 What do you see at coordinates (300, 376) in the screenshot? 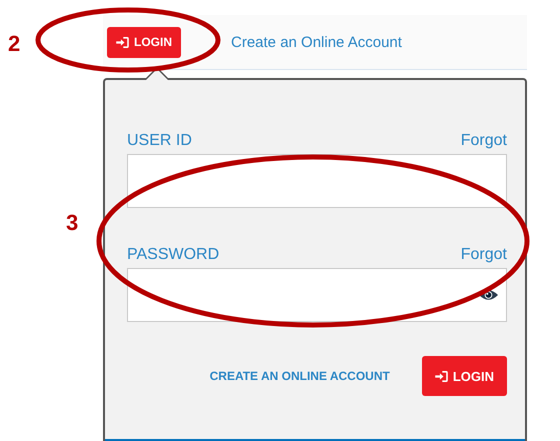
I see `create-account-link: CREATE AN ONLINE ACCOUNT` at bounding box center [300, 376].